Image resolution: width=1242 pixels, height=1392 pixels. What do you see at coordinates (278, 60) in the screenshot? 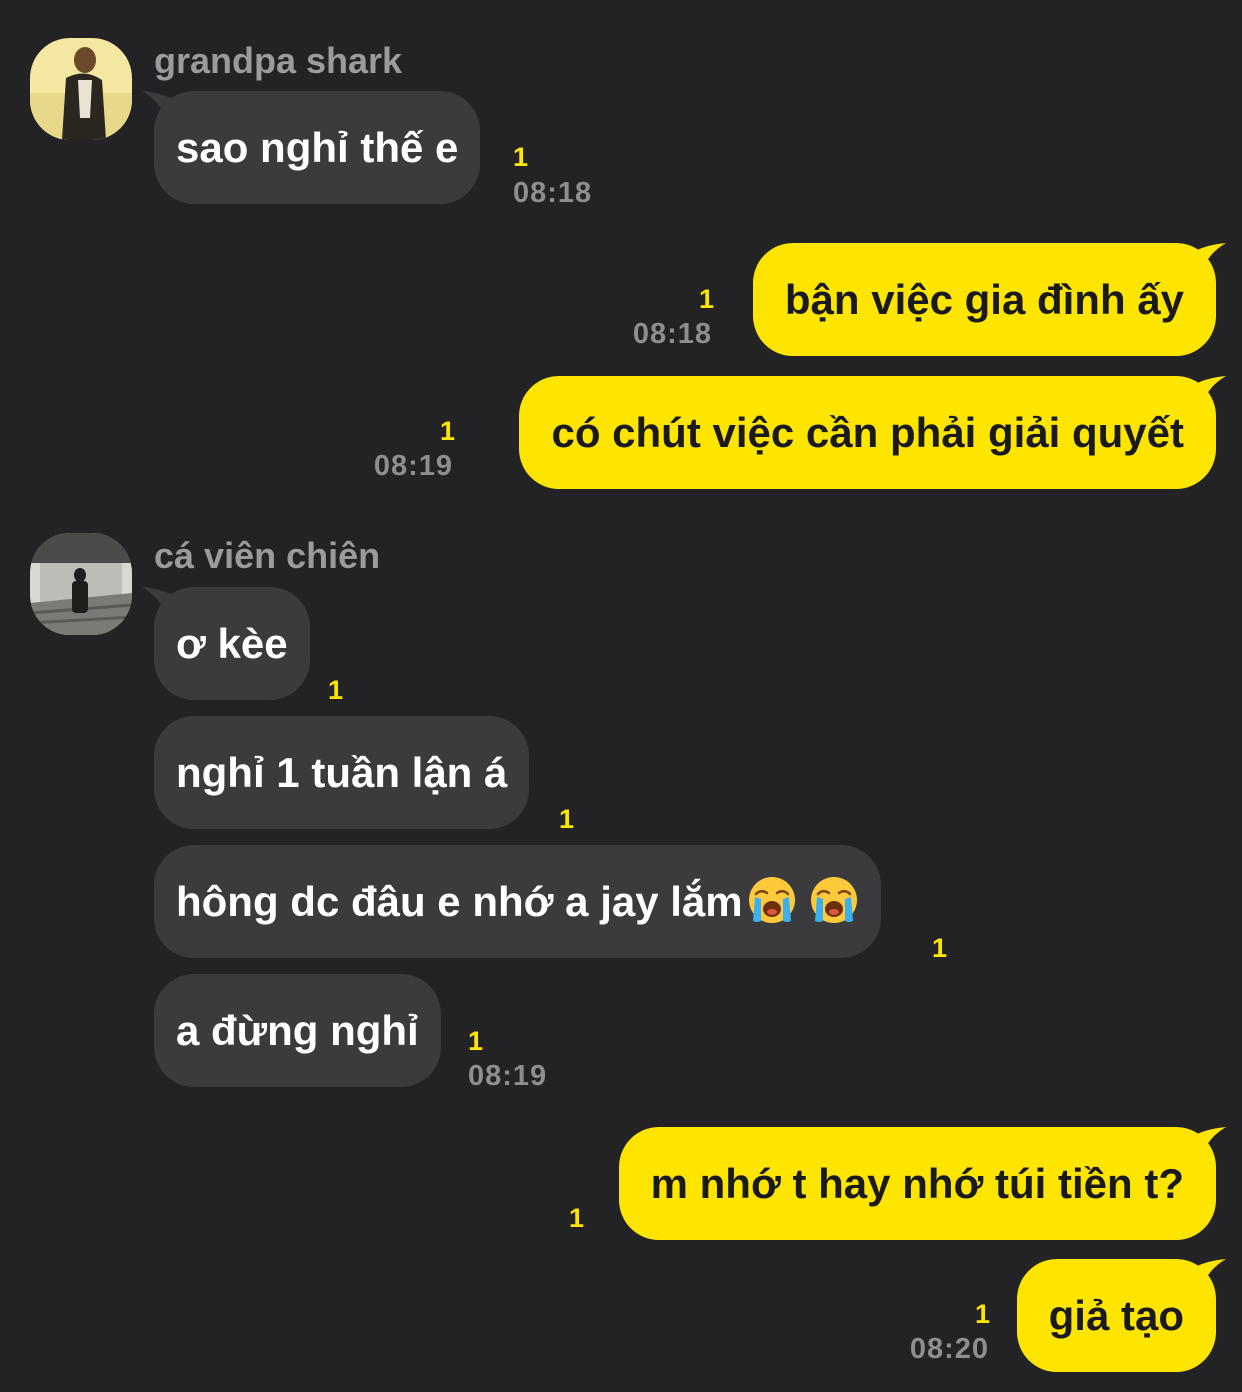
I see `sender-name: grandpa shark` at bounding box center [278, 60].